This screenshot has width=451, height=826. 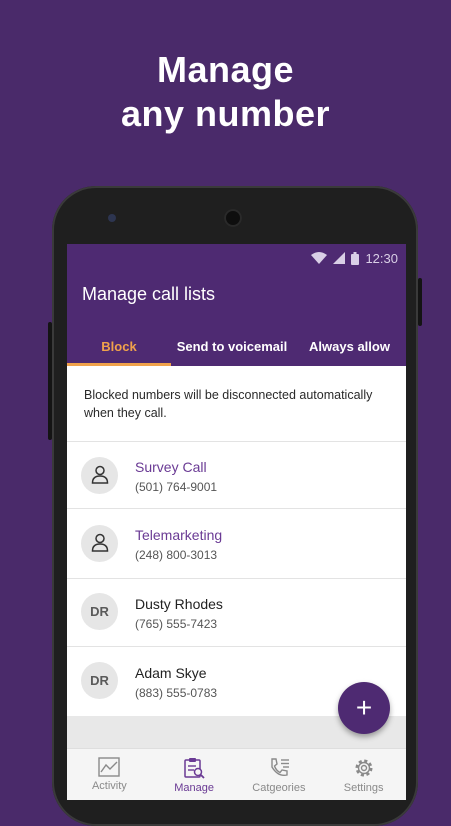 What do you see at coordinates (225, 92) in the screenshot?
I see `promo-headline: Manage any number` at bounding box center [225, 92].